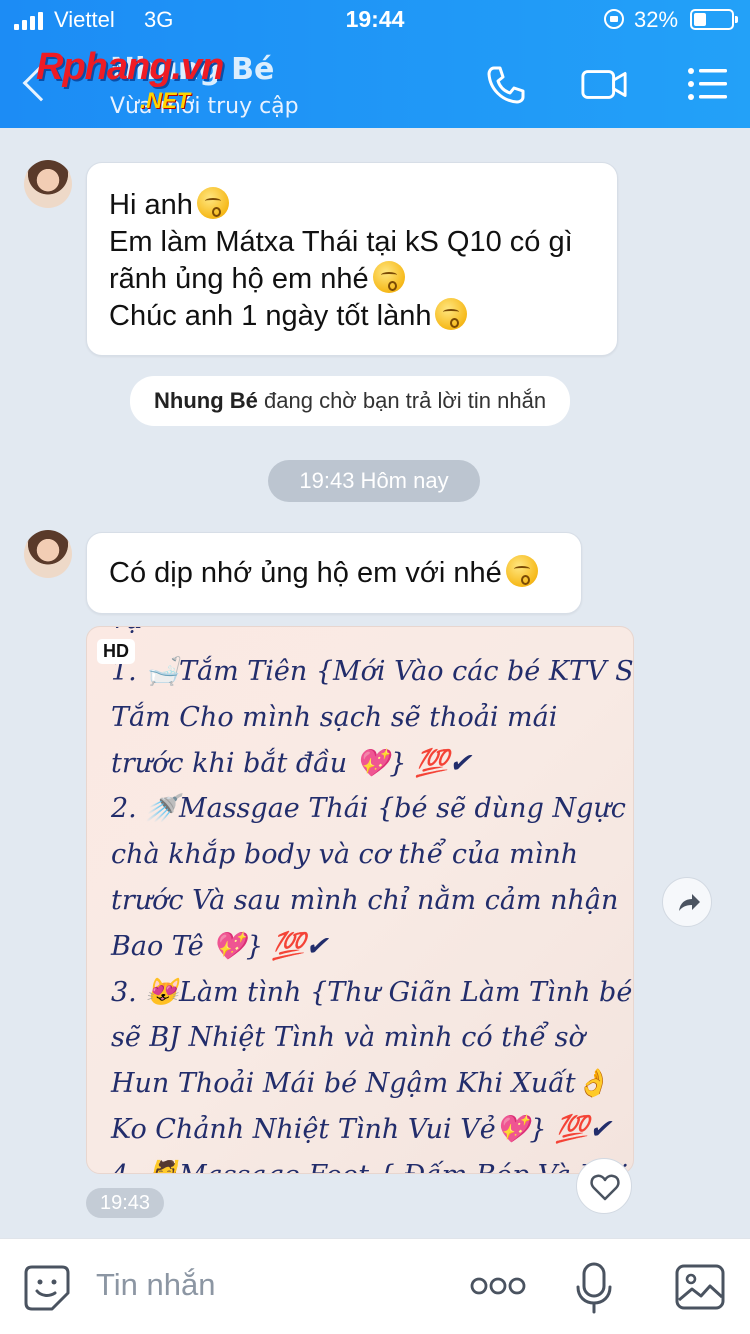 The image size is (750, 1334). I want to click on phone-icon, so click(506, 84).